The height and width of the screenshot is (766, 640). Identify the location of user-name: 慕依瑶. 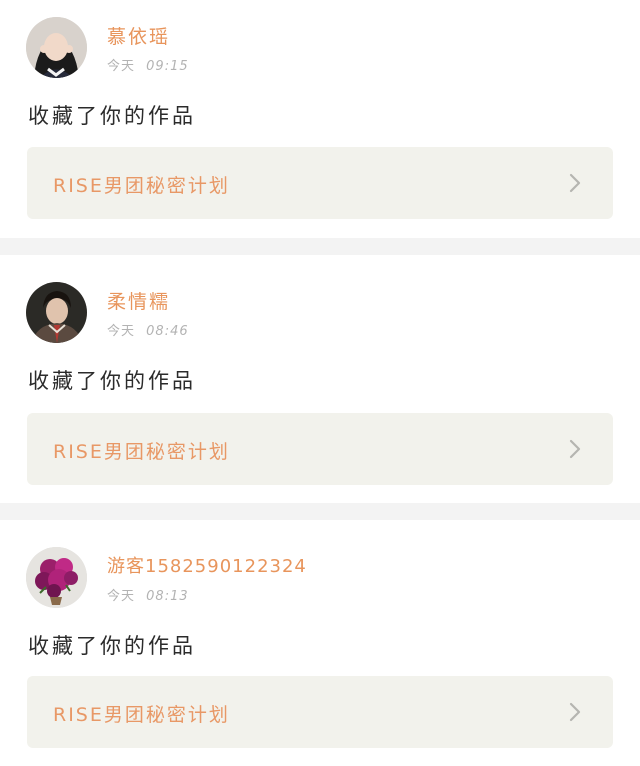
(138, 35).